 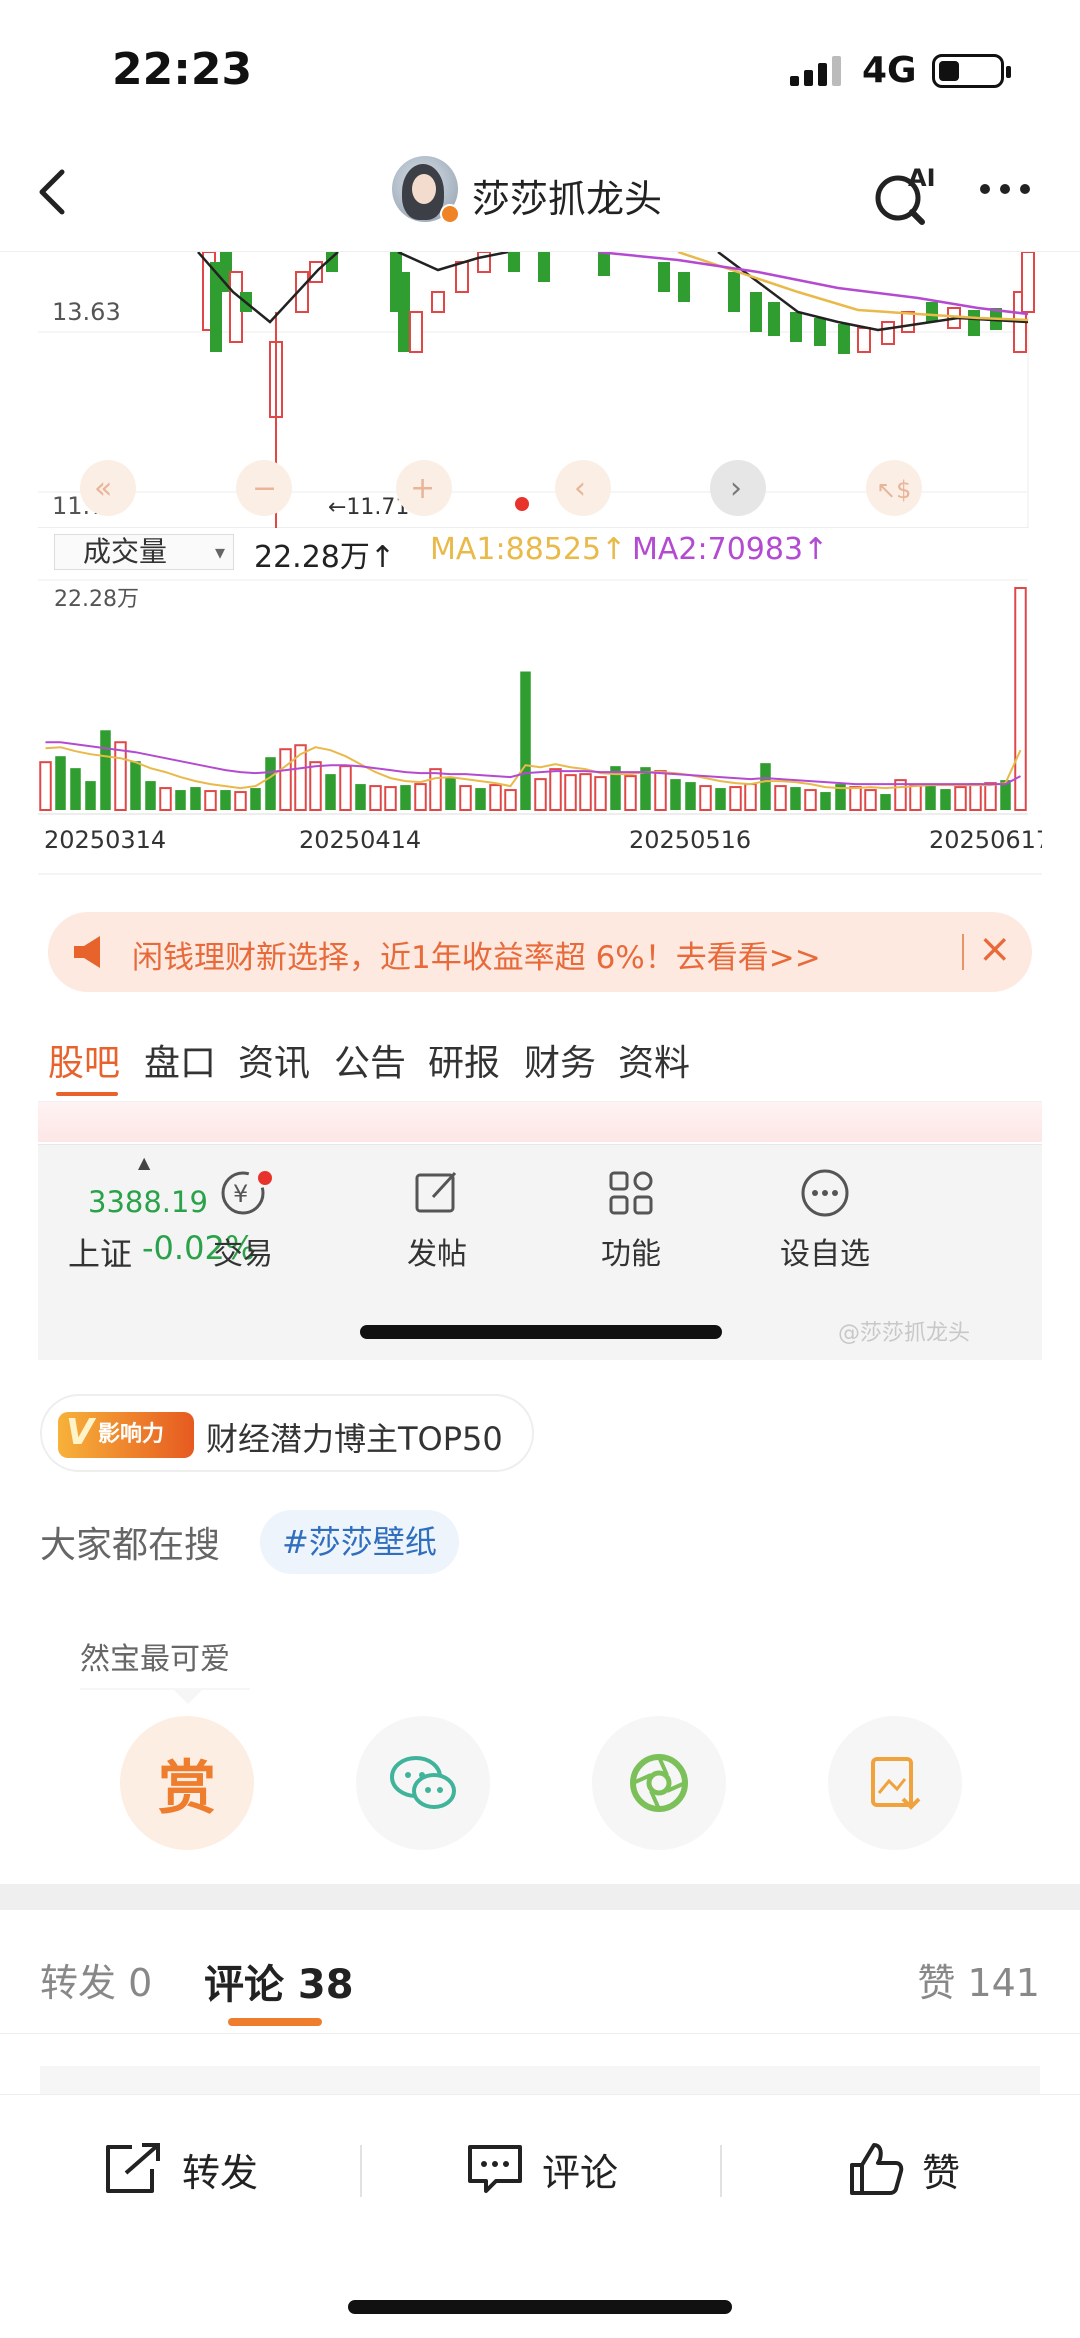 What do you see at coordinates (220, 2172) in the screenshot?
I see `forward-label: 转发` at bounding box center [220, 2172].